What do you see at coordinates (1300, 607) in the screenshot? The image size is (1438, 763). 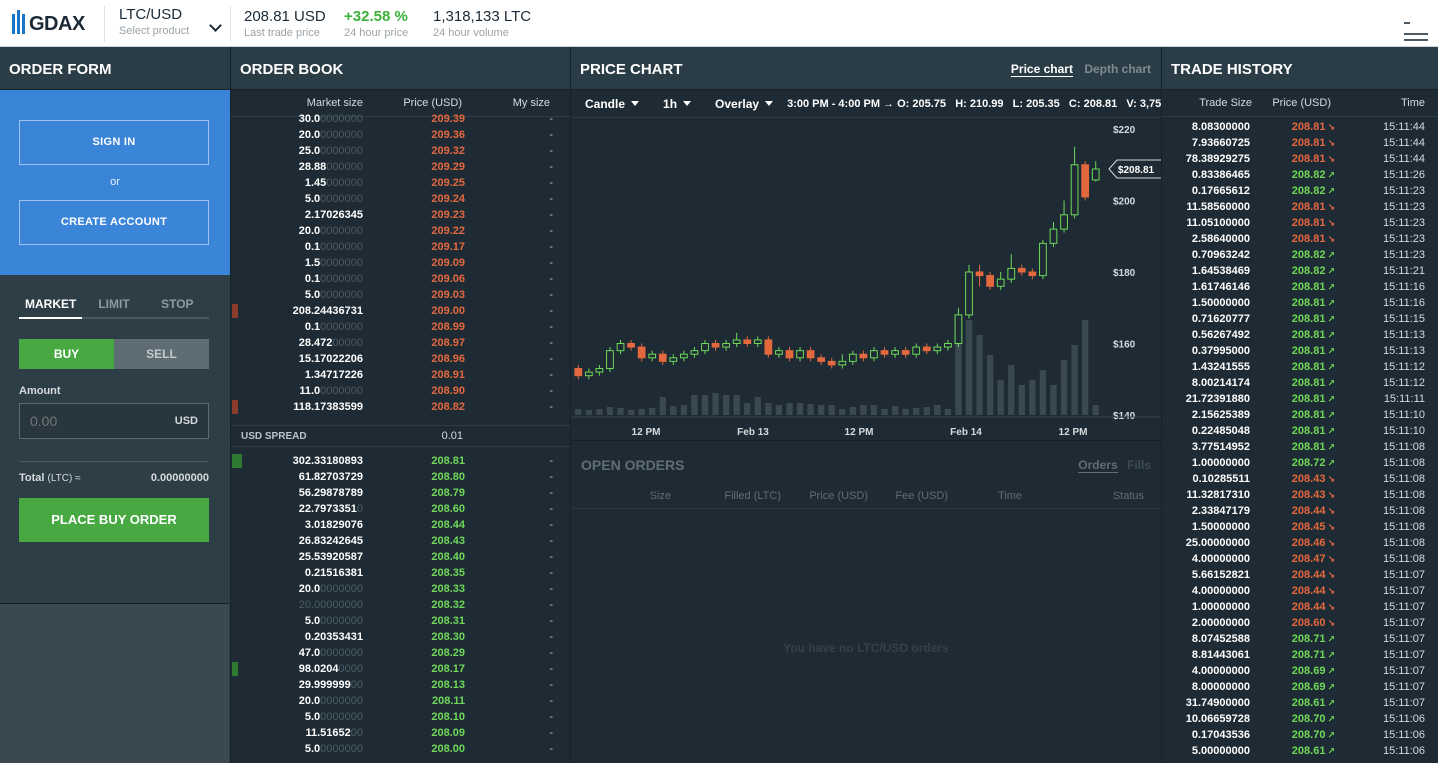 I see `trade-row: 1.00000000 208.44 ↘ 15:11:07` at bounding box center [1300, 607].